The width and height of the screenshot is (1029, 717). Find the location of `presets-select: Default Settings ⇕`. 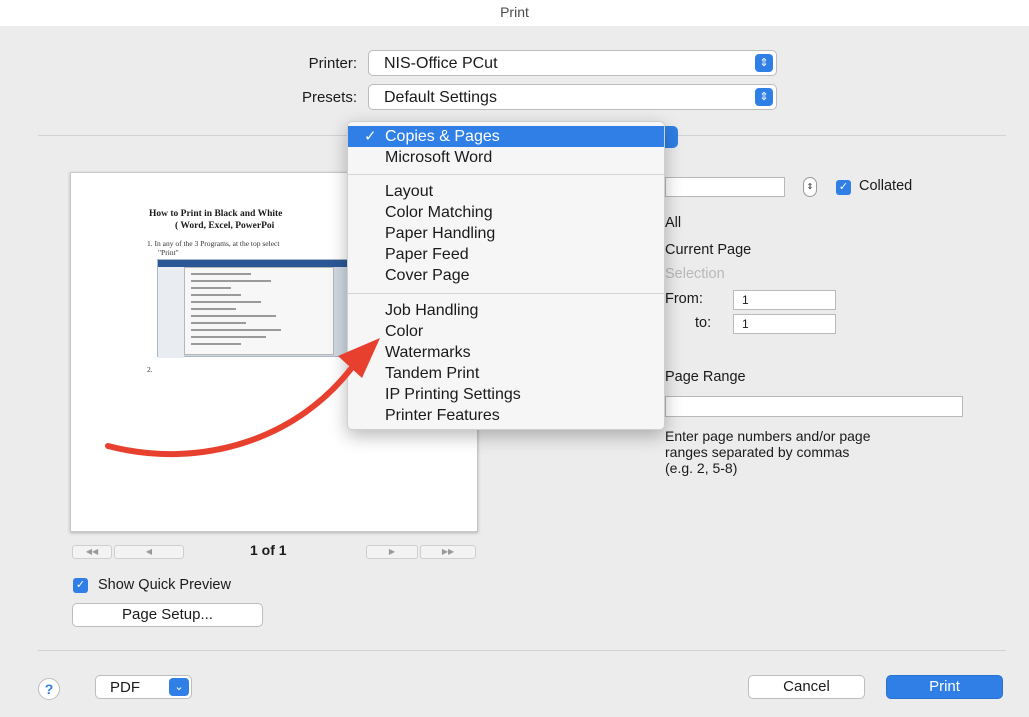

presets-select: Default Settings ⇕ is located at coordinates (572, 97).